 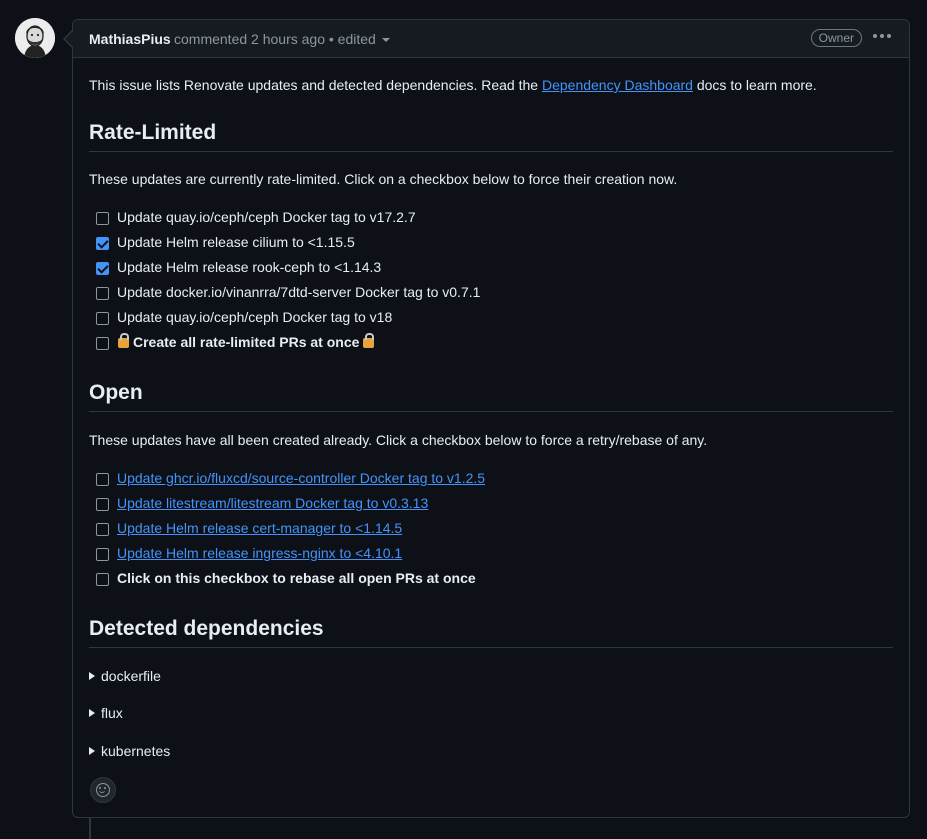 I want to click on dependency-dashboard-link: Dependency Dashboard, so click(x=617, y=85).